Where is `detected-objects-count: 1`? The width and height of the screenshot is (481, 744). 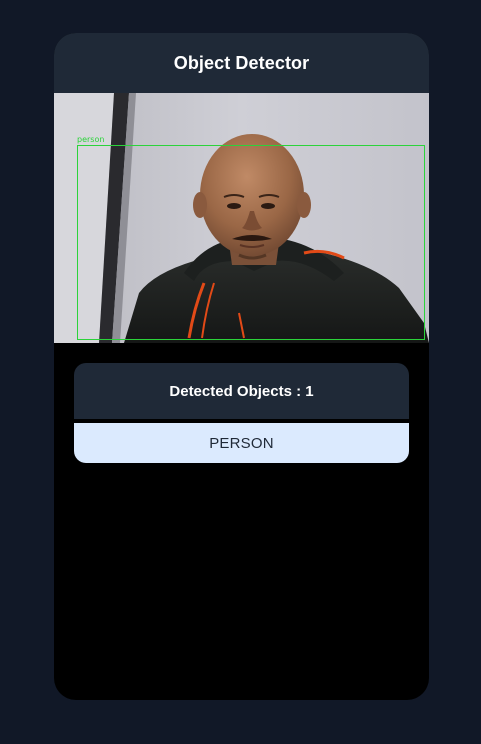 detected-objects-count: 1 is located at coordinates (309, 391).